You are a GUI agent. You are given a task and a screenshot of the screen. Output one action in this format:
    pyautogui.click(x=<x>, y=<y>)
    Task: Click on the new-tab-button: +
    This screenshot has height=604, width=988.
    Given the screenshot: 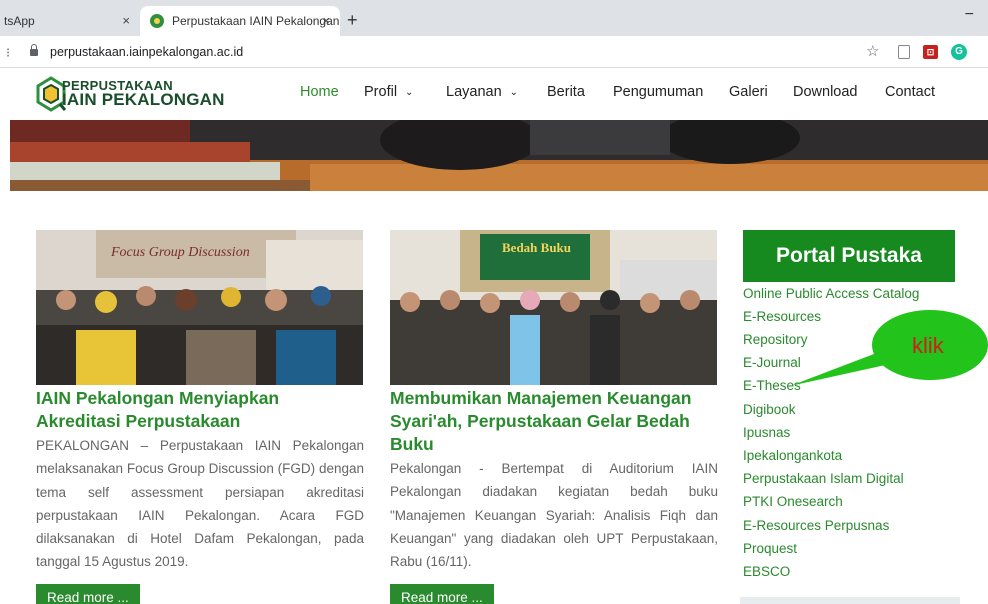 What is the action you would take?
    pyautogui.click(x=352, y=20)
    